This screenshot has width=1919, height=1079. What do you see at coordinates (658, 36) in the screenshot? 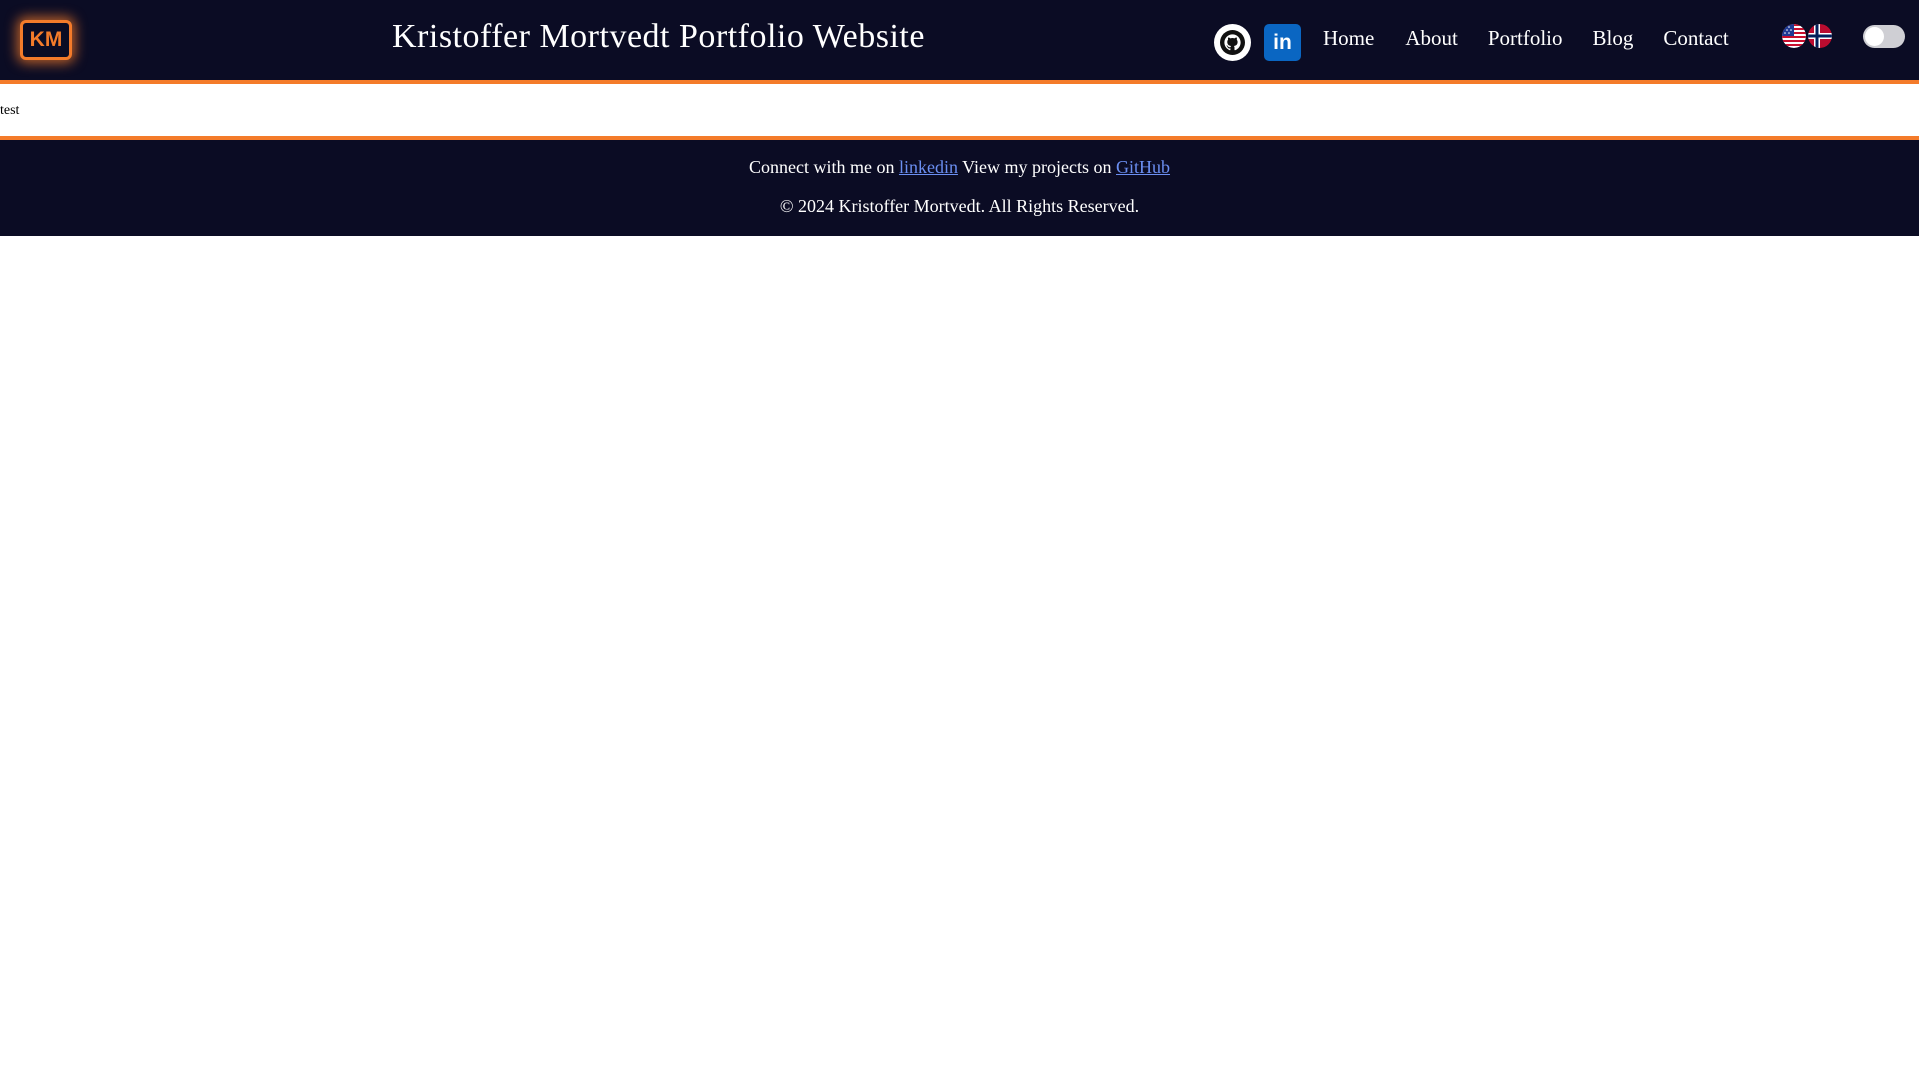
I see `page-title: Kristoffer Mortvedt Portfolio Website` at bounding box center [658, 36].